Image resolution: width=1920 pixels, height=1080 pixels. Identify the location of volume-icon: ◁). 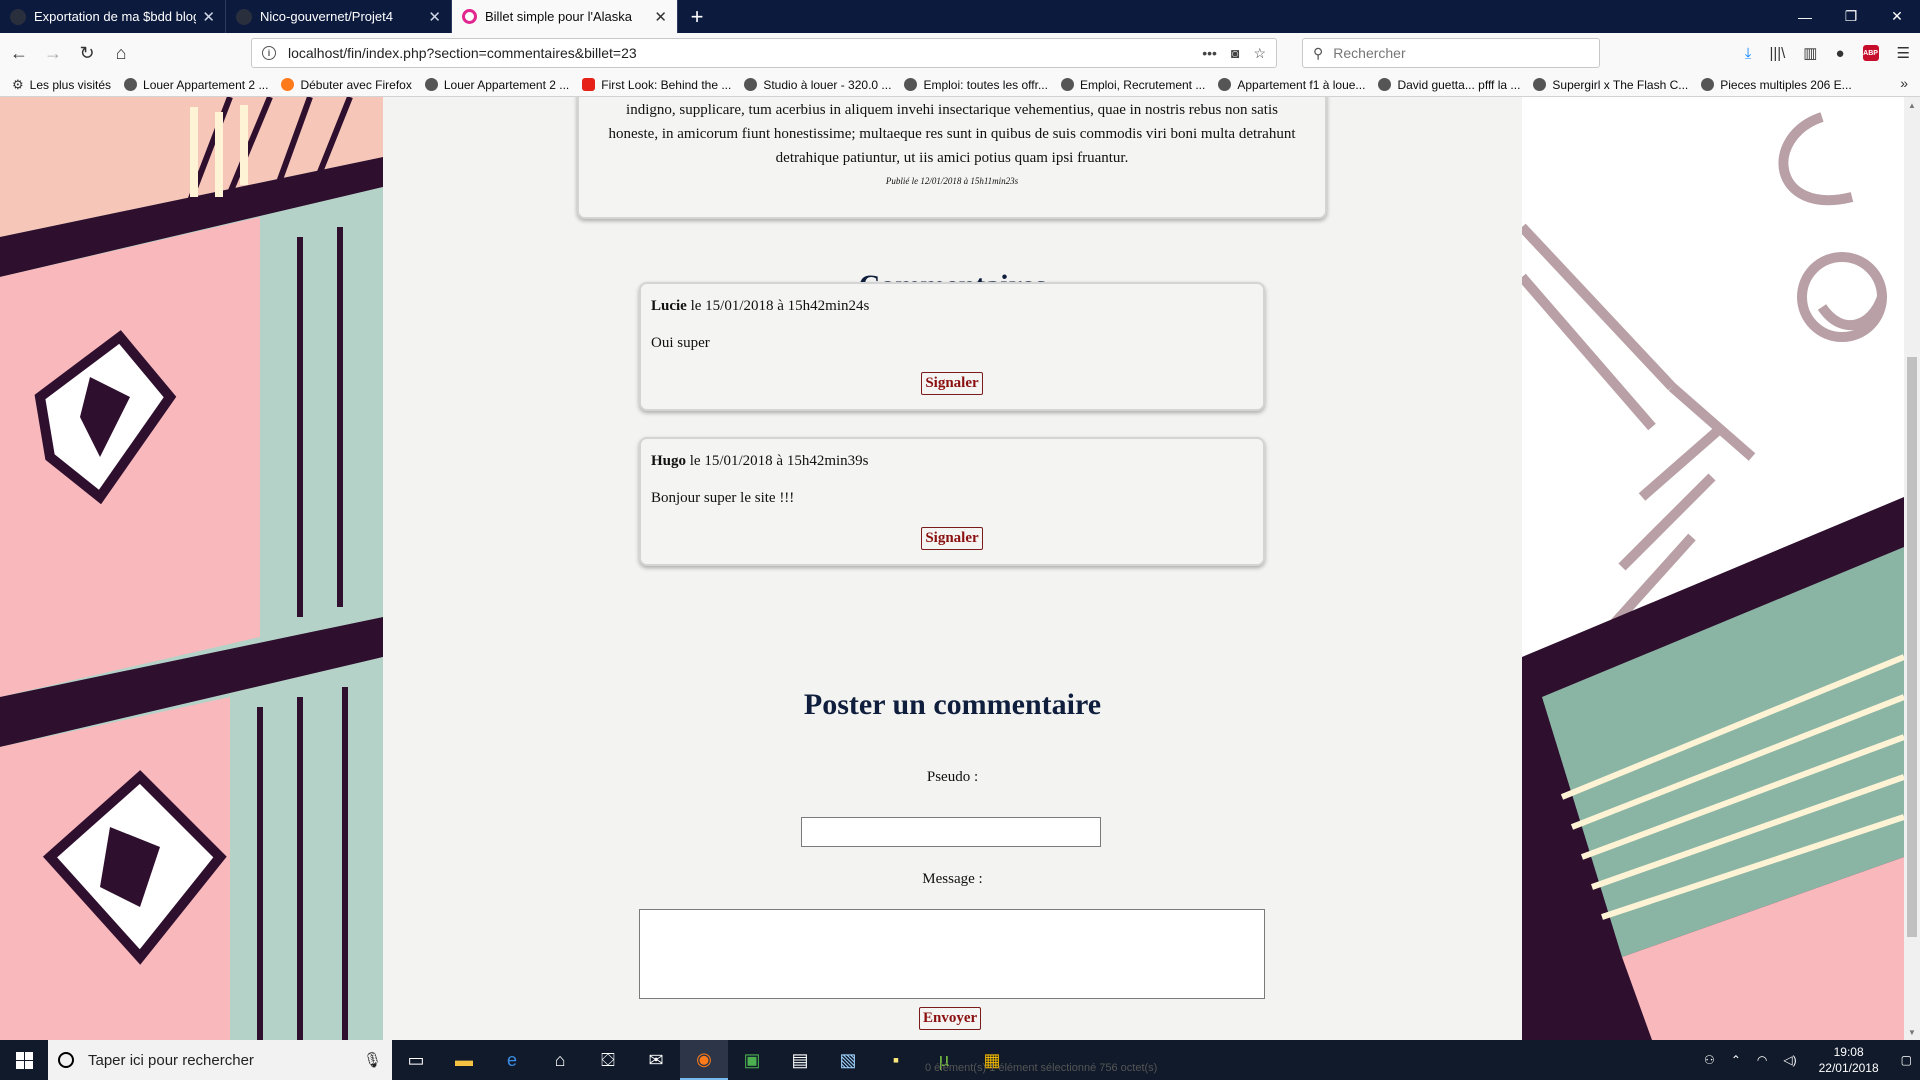
(1789, 1060).